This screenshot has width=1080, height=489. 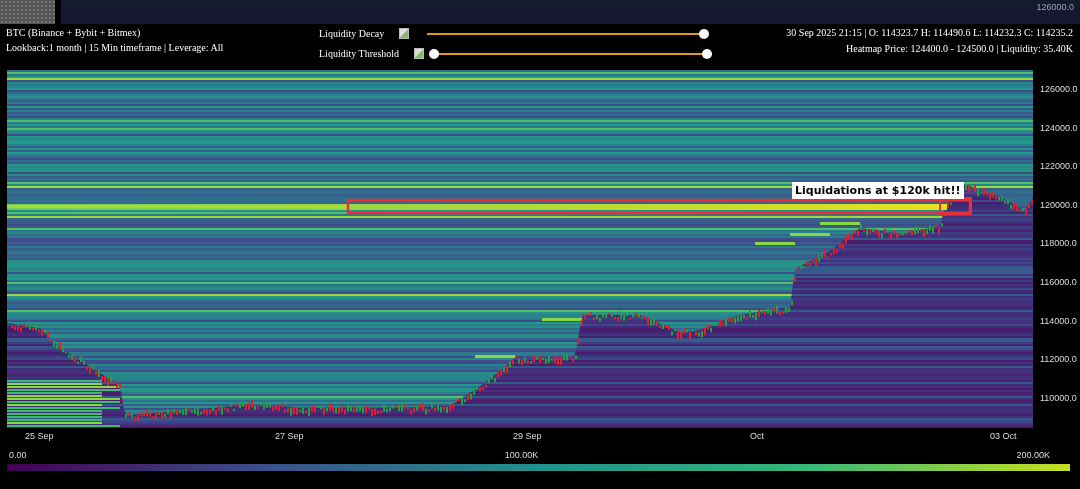 I want to click on heatmap-readout: Heatmap Price: 124400.0 - 124500.0 | Liquidity: 35.40K, so click(x=959, y=48).